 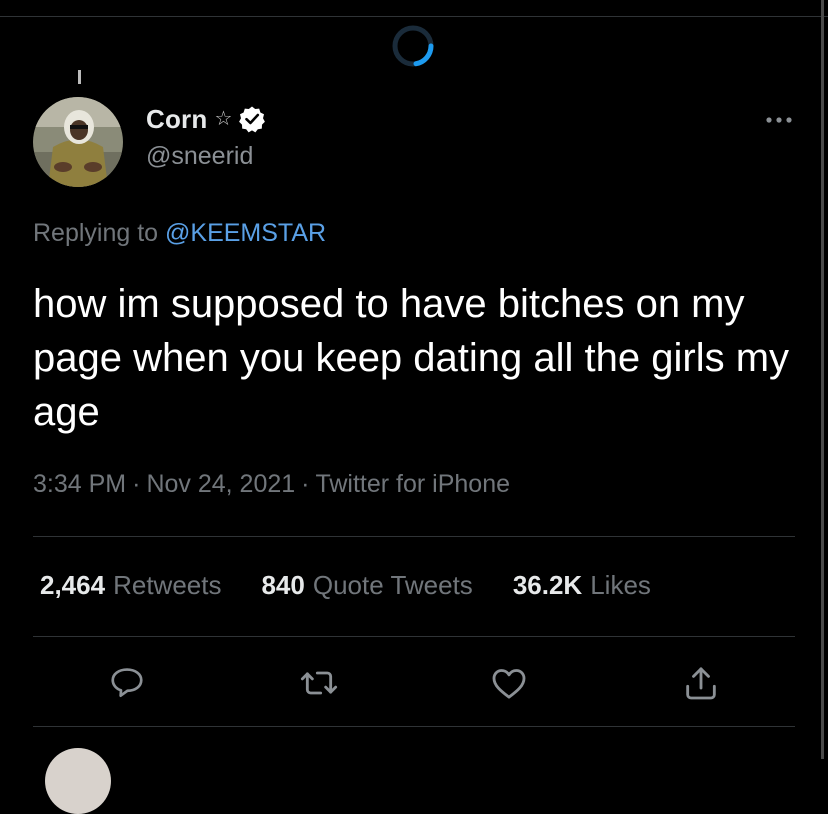 I want to click on replying-to-label: Replying to, so click(x=96, y=233).